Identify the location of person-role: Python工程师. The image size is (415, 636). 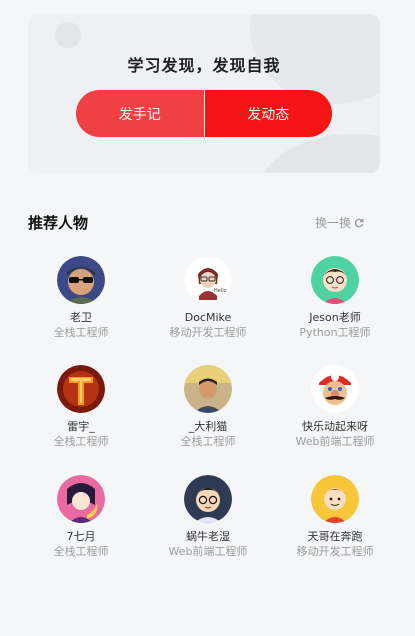
(335, 332).